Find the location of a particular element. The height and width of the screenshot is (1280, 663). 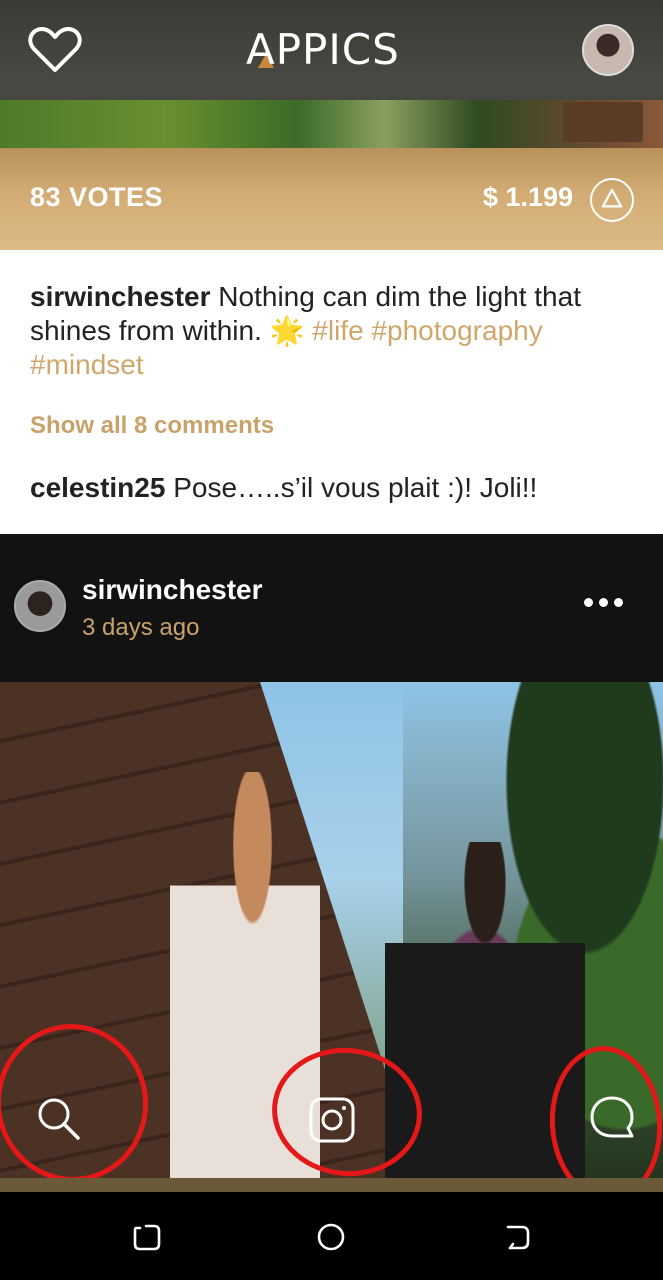

vote-bar: 83 VOTES $ 1.199 is located at coordinates (331, 199).